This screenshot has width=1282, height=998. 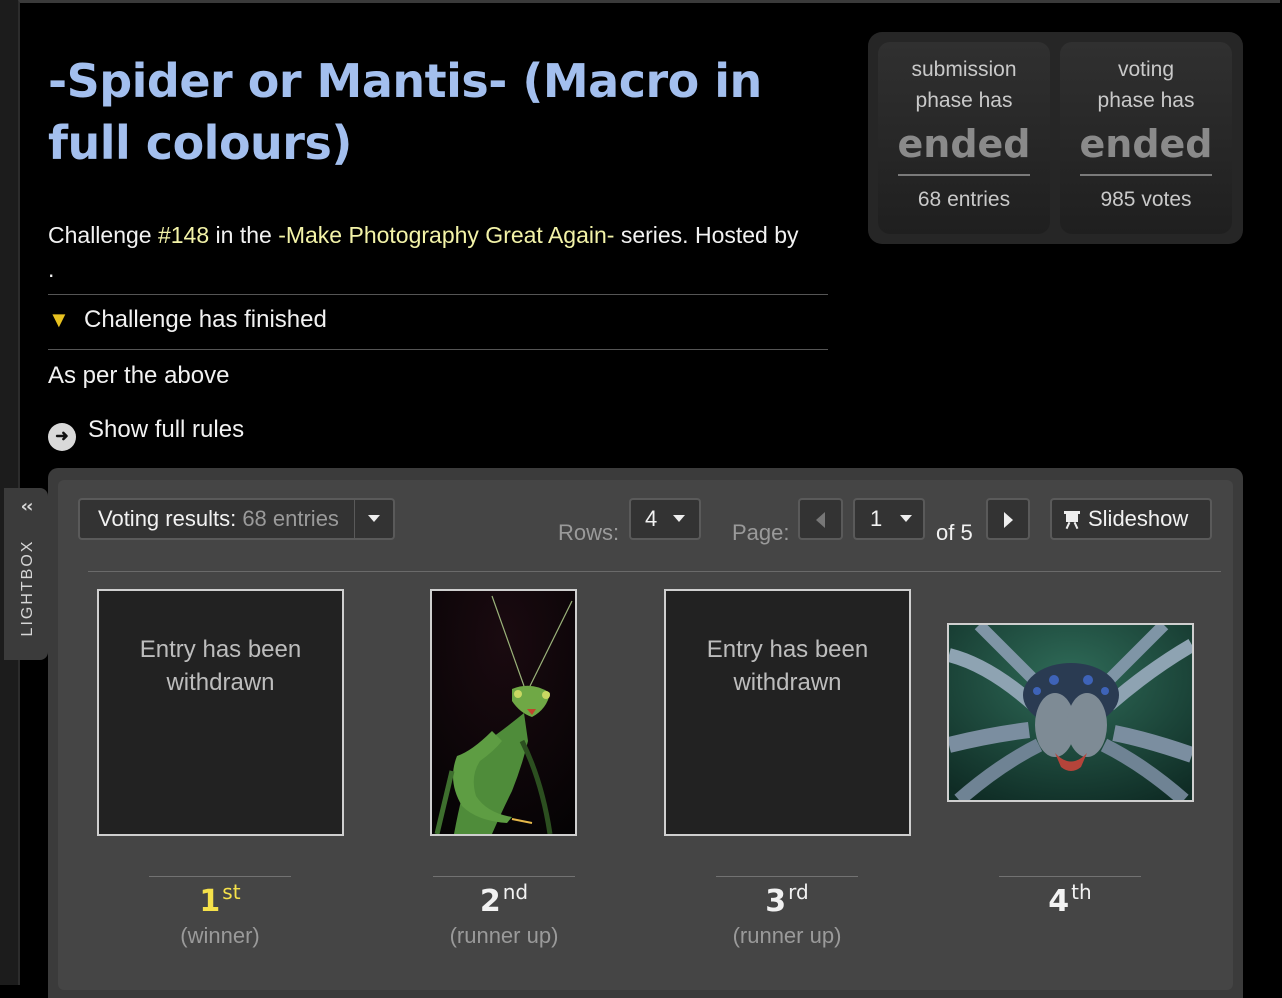 What do you see at coordinates (776, 901) in the screenshot?
I see `rank-number: 3` at bounding box center [776, 901].